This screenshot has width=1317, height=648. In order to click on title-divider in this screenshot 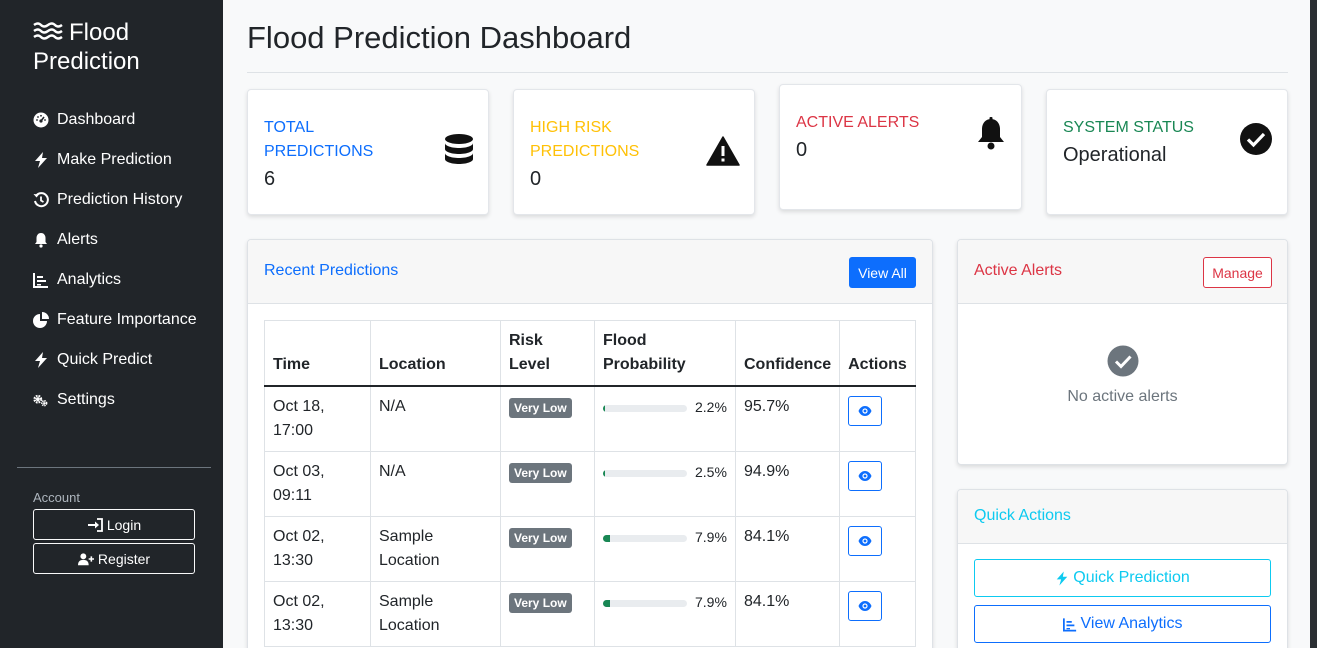, I will do `click(767, 72)`.